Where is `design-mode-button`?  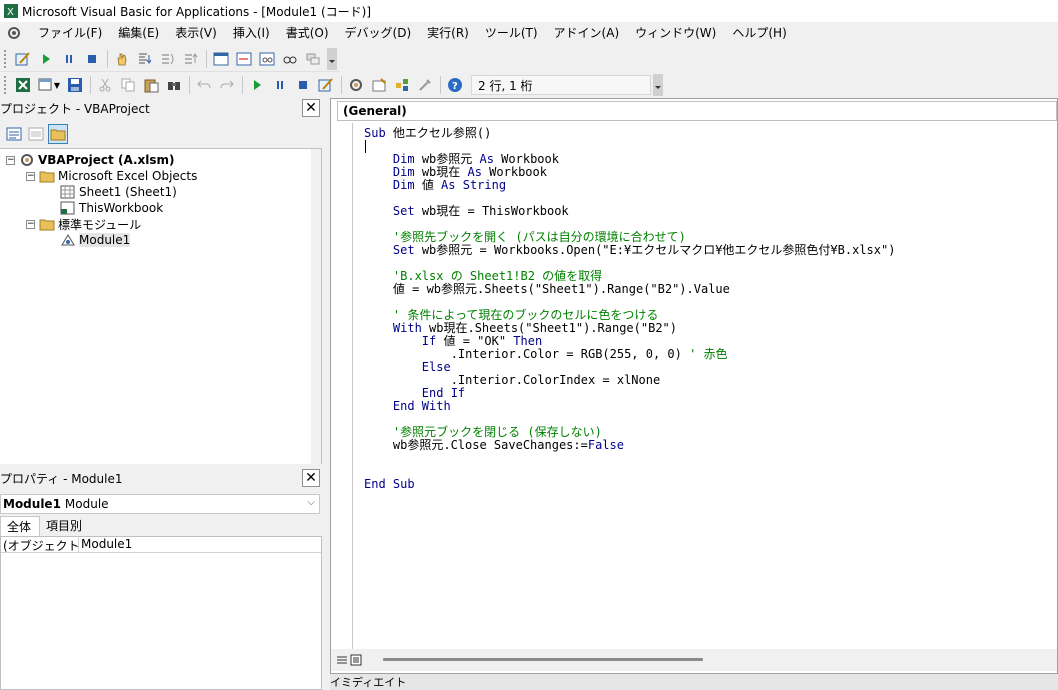 design-mode-button is located at coordinates (23, 59).